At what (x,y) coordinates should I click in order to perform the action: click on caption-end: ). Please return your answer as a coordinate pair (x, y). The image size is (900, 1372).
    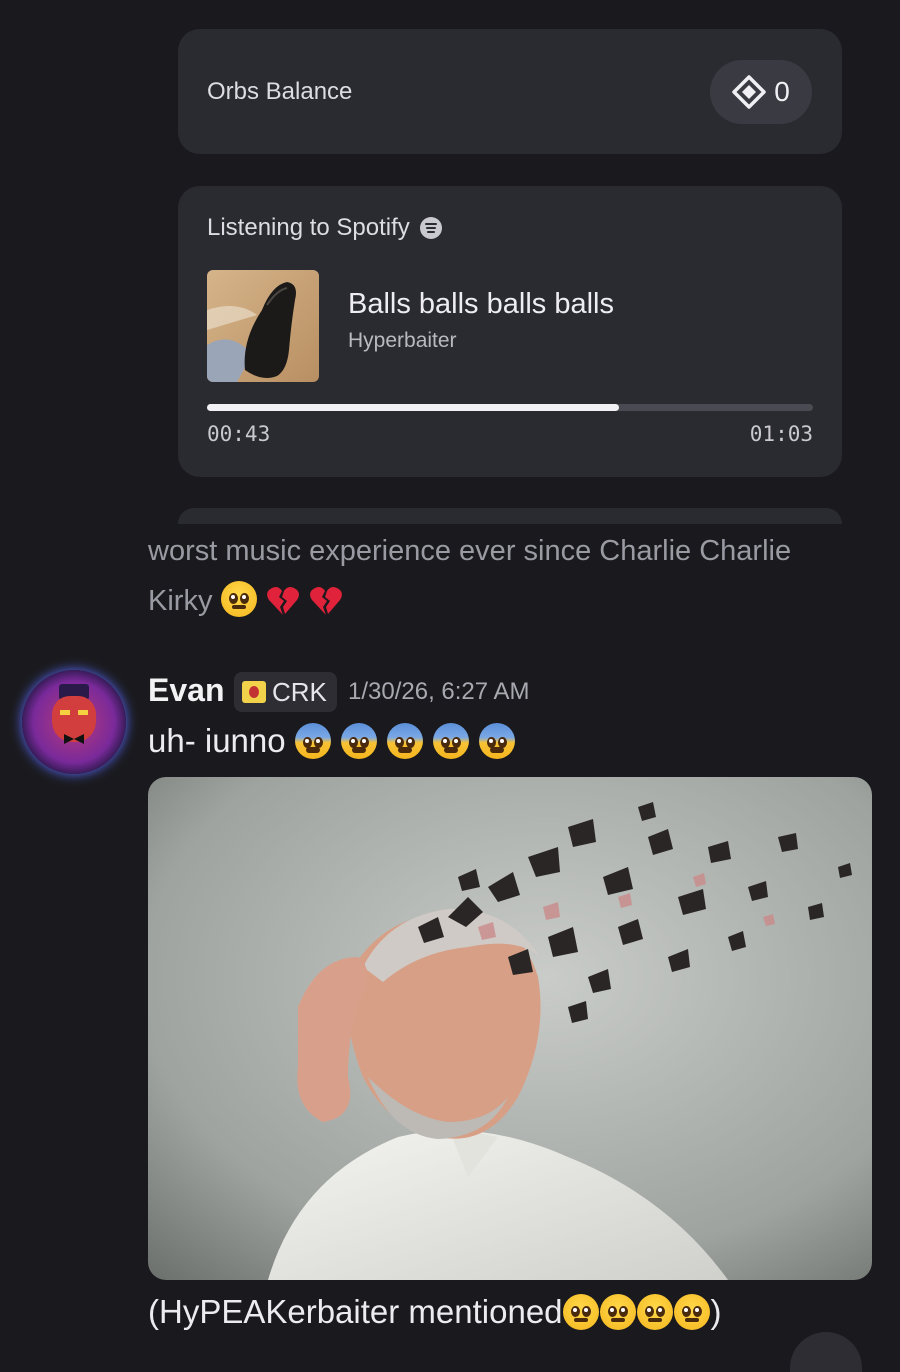
    Looking at the image, I should click on (716, 1311).